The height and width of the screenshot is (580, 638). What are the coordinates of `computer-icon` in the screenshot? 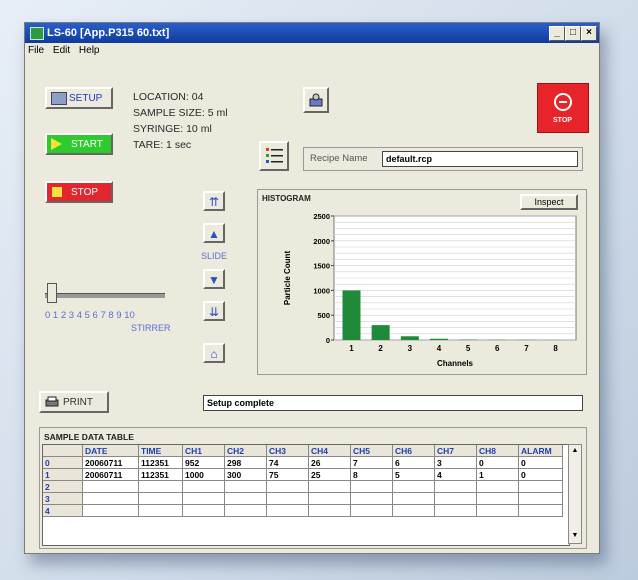 It's located at (59, 98).